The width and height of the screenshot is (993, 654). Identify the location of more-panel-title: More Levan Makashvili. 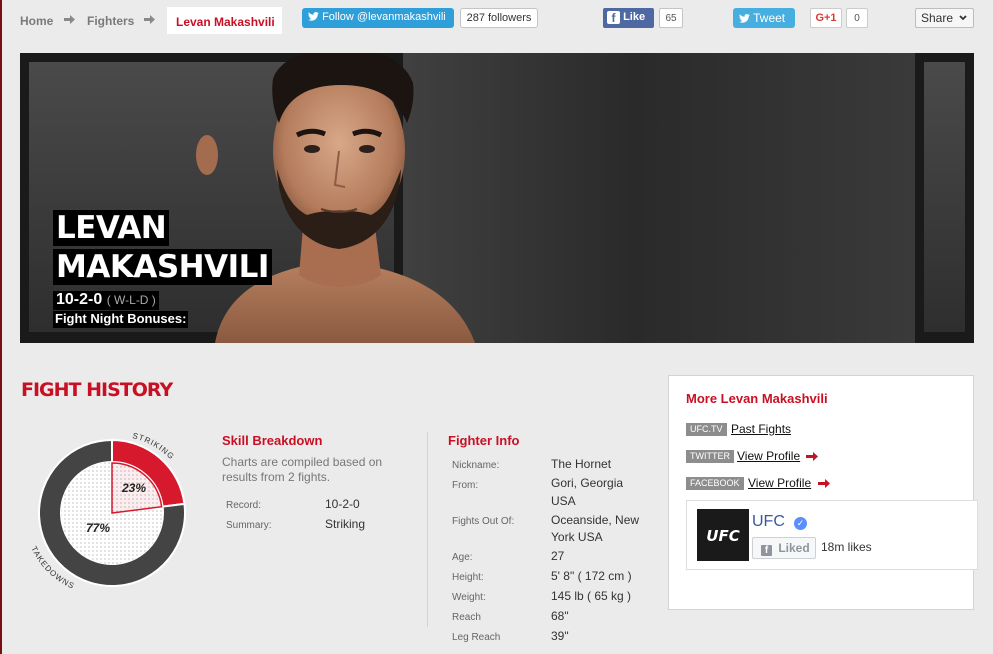
(757, 398).